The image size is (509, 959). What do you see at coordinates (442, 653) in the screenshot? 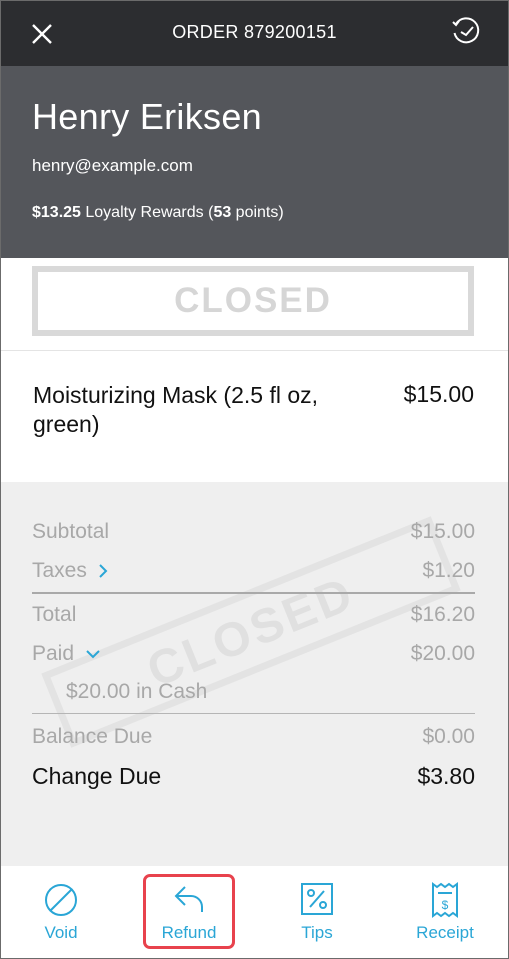
I see `paid-value: $20.00` at bounding box center [442, 653].